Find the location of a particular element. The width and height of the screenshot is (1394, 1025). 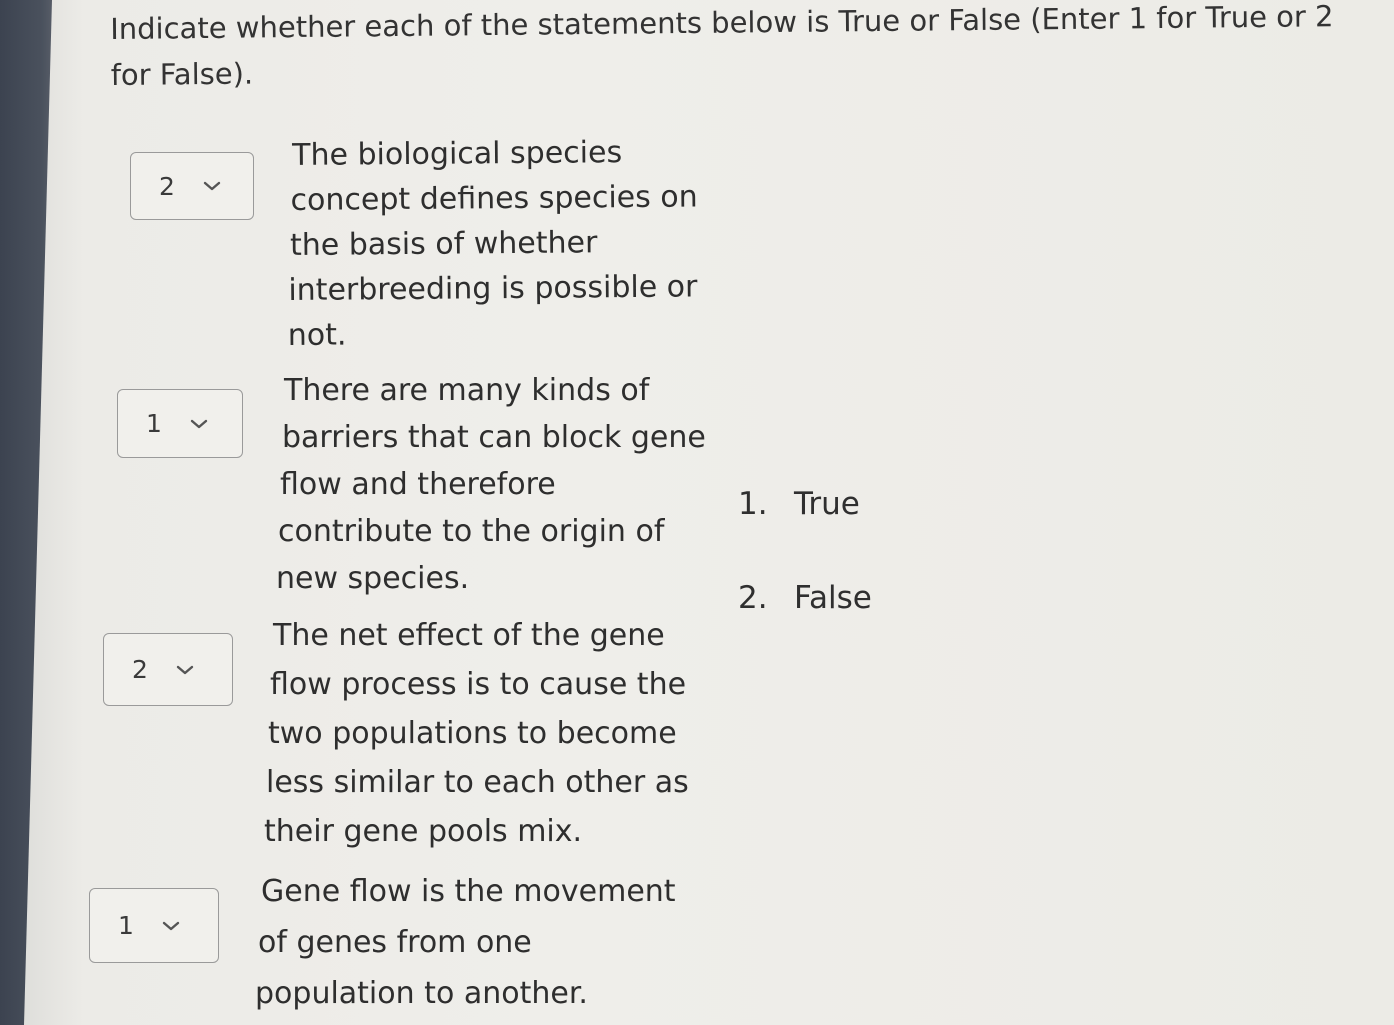

option-label: False is located at coordinates (833, 598).